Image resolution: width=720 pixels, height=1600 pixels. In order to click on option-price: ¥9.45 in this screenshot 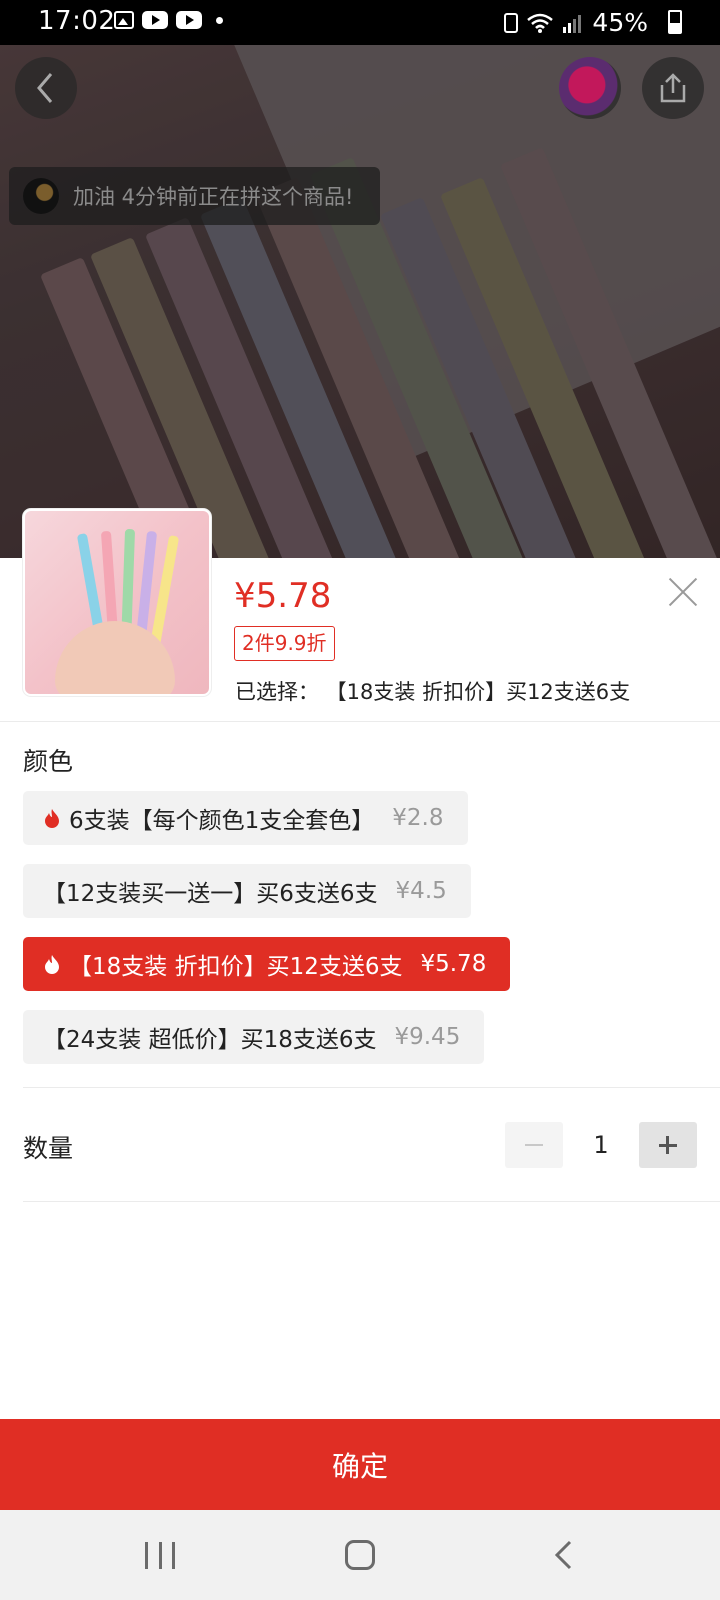, I will do `click(427, 1037)`.